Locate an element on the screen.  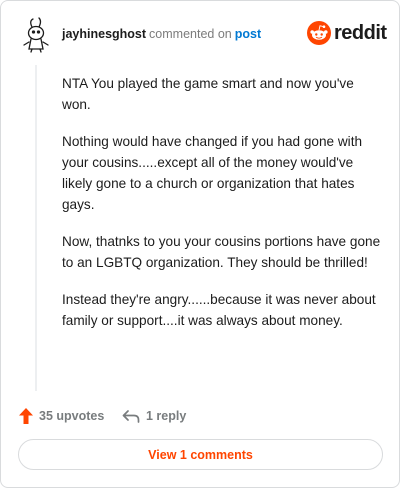
reddit-wordmark: reddit is located at coordinates (360, 33).